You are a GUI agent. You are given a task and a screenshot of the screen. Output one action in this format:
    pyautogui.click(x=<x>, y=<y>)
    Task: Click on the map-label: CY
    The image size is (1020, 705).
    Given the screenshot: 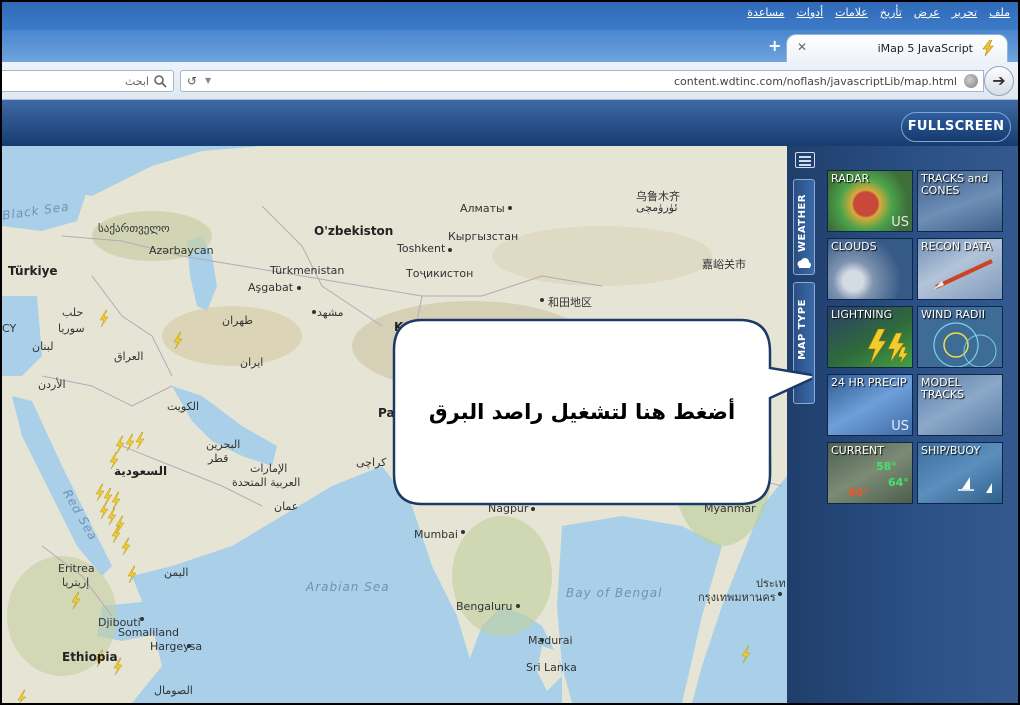 What is the action you would take?
    pyautogui.click(x=9, y=328)
    